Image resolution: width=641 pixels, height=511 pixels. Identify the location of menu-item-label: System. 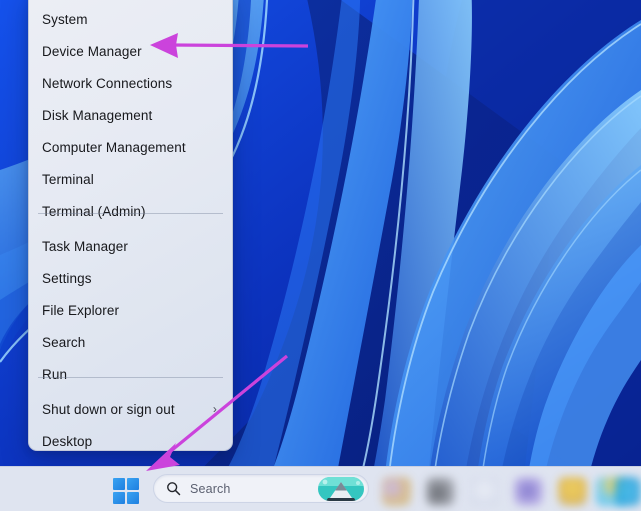
(65, 19).